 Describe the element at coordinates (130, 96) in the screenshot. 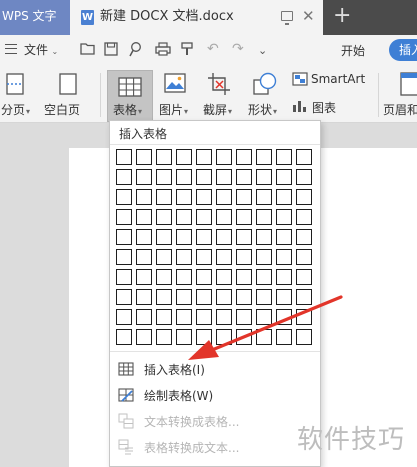

I see `table-button: 表格▾` at that location.